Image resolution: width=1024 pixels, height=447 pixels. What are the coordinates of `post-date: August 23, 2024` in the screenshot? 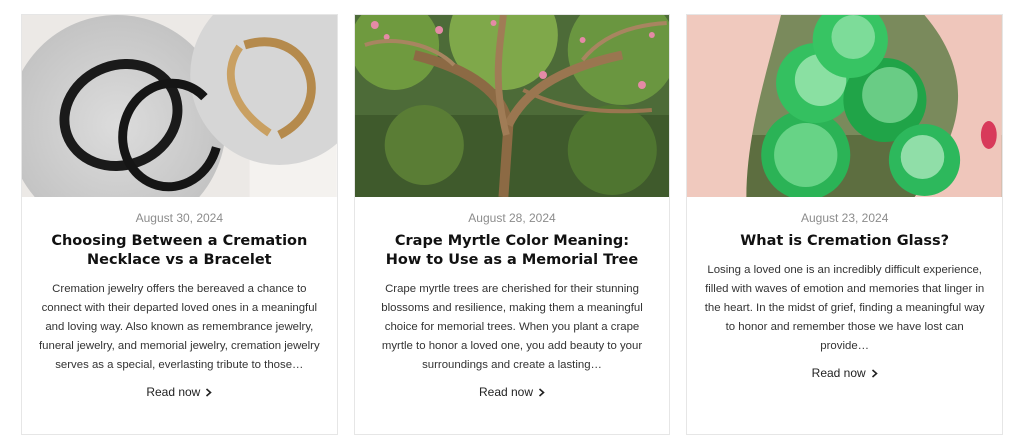 It's located at (844, 218).